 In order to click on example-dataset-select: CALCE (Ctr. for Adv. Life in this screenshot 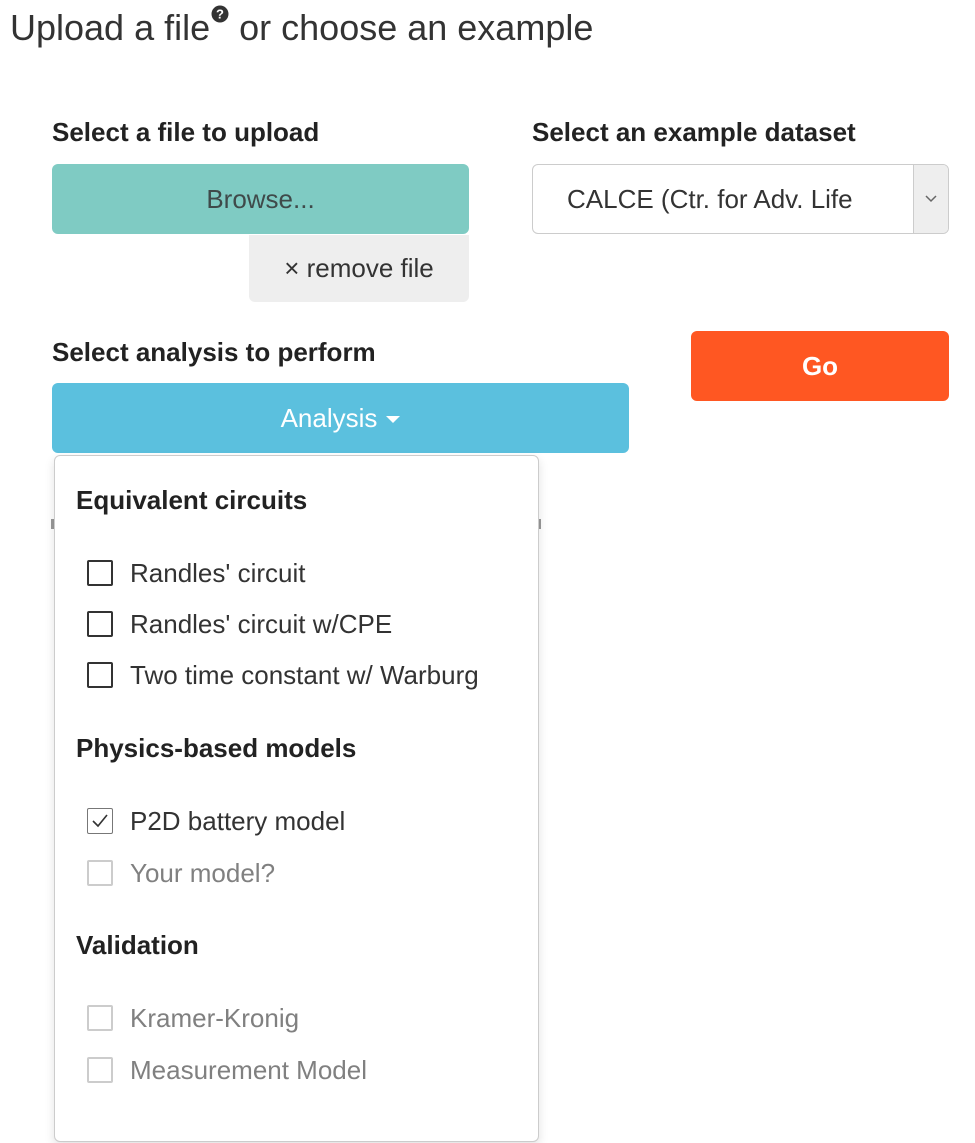, I will do `click(740, 199)`.